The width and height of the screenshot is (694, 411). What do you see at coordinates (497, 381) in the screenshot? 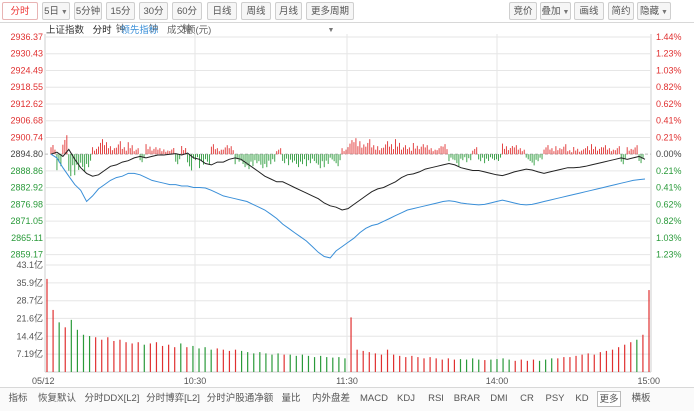
I see `time-tick-label: 14:00` at bounding box center [497, 381].